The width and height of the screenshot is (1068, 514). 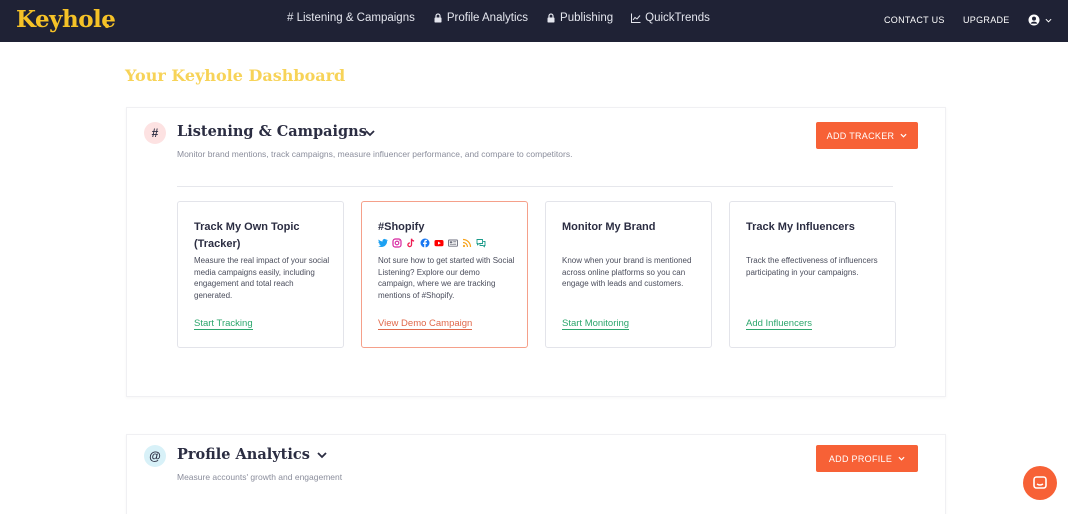 What do you see at coordinates (223, 324) in the screenshot?
I see `start-tracking-link: Start Tracking` at bounding box center [223, 324].